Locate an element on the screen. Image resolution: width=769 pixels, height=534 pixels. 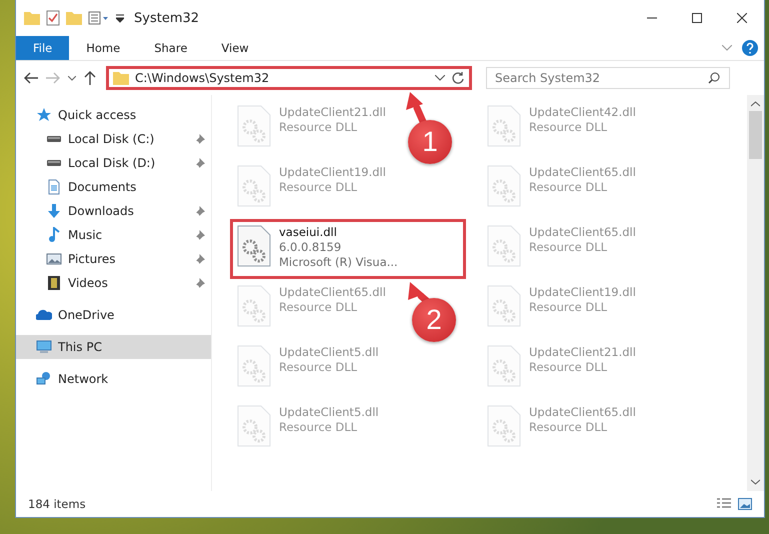
nav-label: Pictures is located at coordinates (92, 259).